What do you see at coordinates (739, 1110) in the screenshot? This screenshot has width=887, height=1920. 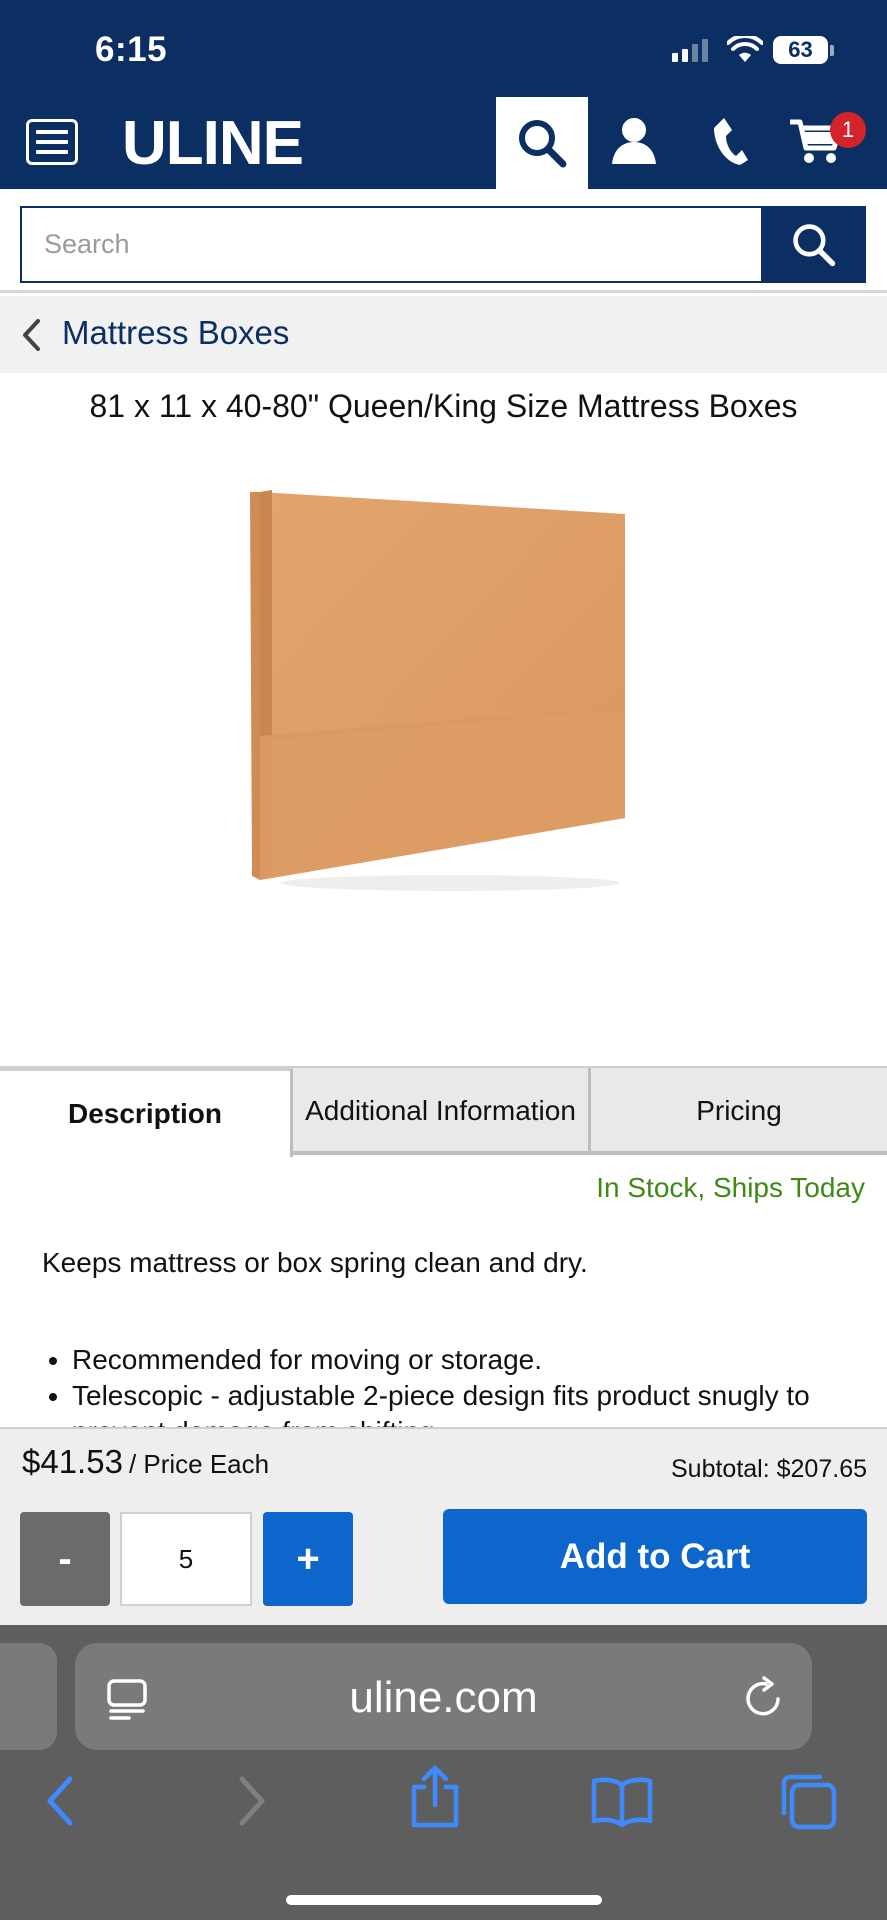 I see `tab-pricing: Pricing` at bounding box center [739, 1110].